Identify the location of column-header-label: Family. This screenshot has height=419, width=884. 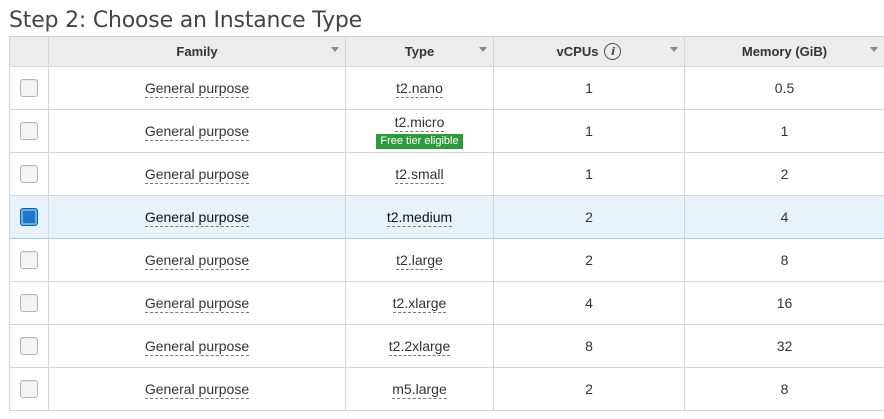
(197, 51).